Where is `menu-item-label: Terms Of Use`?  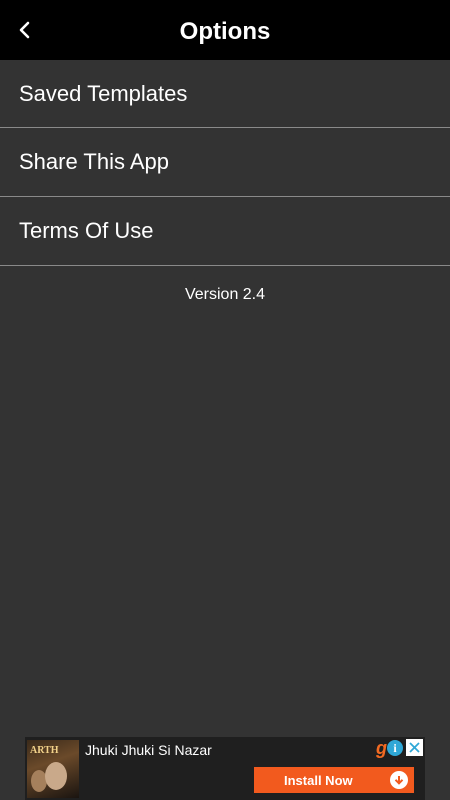 menu-item-label: Terms Of Use is located at coordinates (86, 230).